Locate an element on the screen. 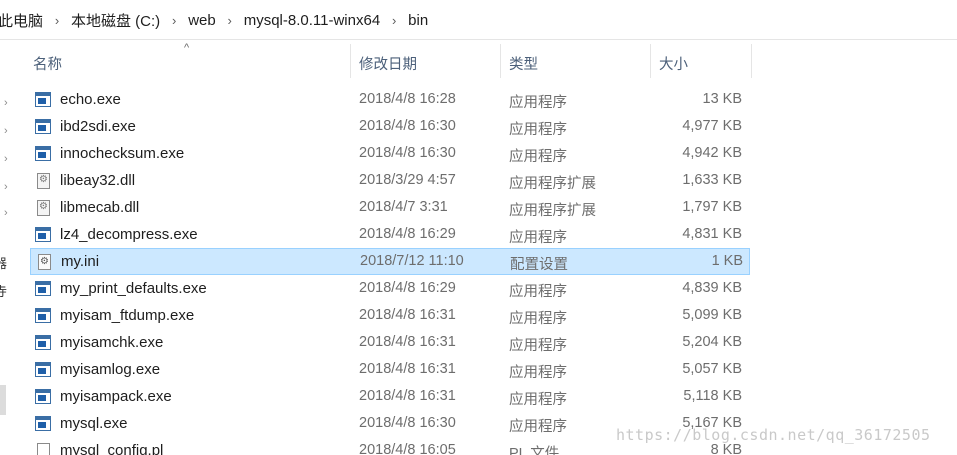 This screenshot has width=957, height=455. ini-icon is located at coordinates (44, 262).